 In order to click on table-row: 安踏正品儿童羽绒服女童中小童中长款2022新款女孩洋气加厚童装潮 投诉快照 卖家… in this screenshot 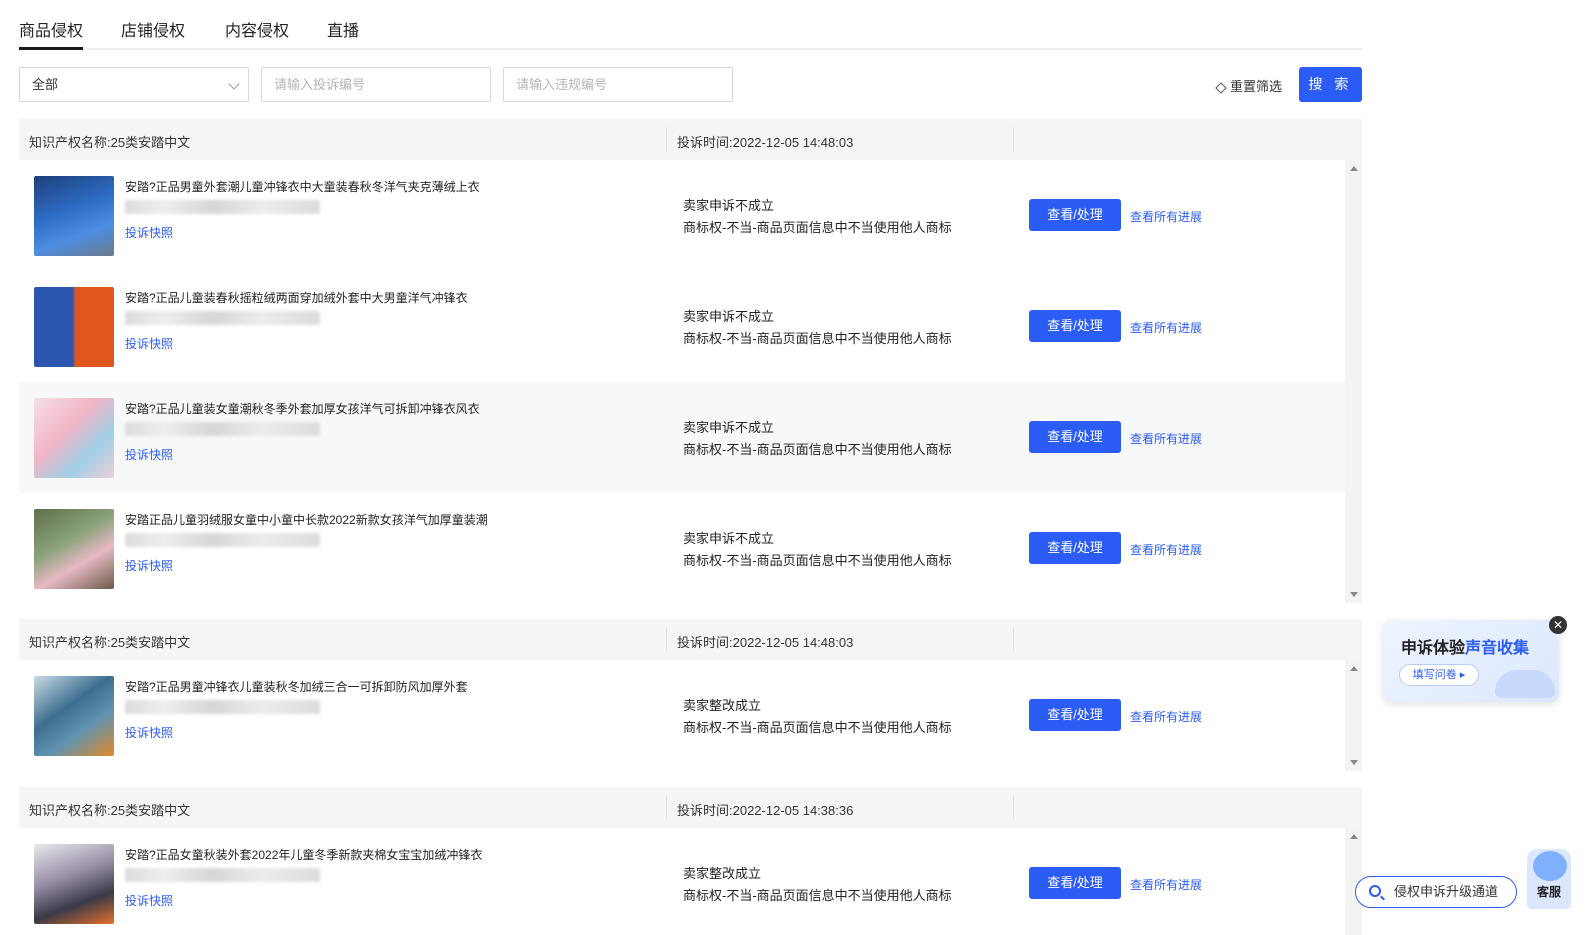, I will do `click(682, 548)`.